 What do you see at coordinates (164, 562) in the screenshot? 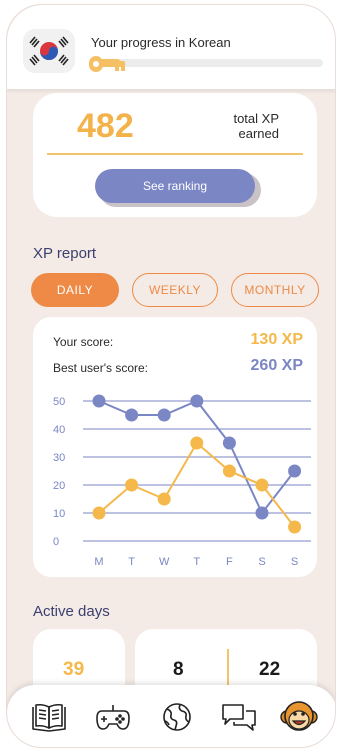
I see `x-tick-label: W` at bounding box center [164, 562].